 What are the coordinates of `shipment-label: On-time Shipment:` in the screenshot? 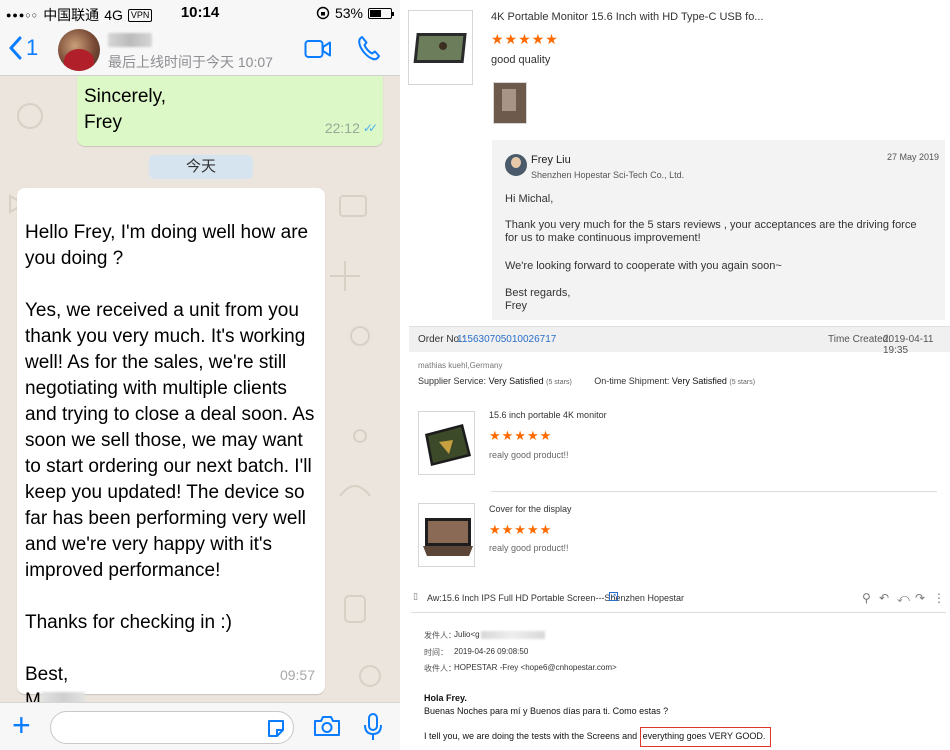 It's located at (632, 381).